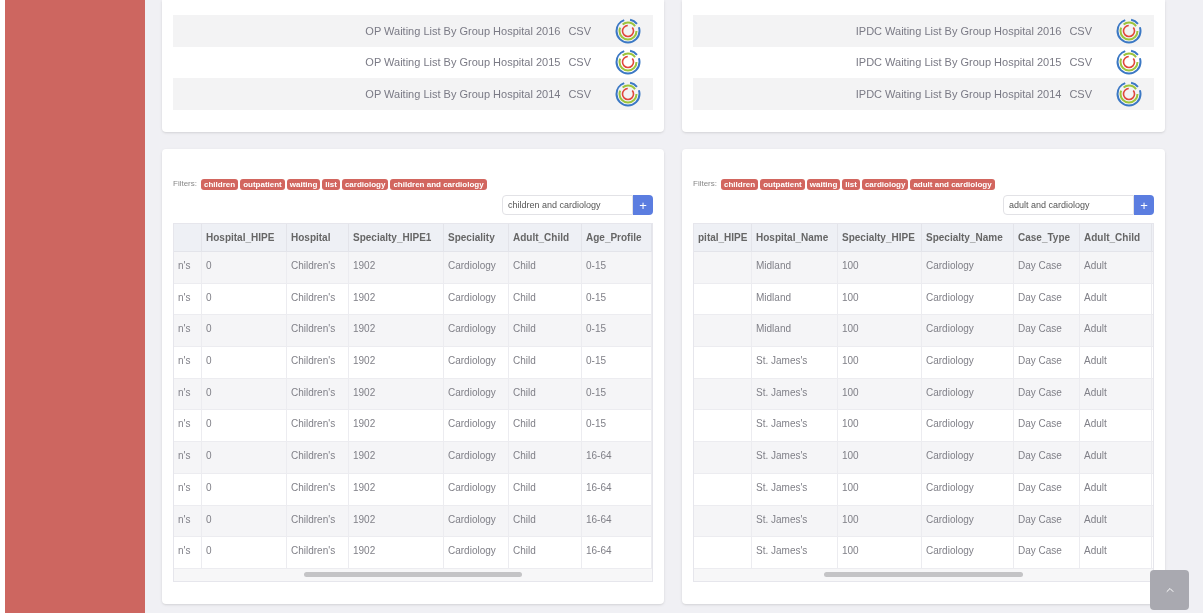 The height and width of the screenshot is (613, 1203). Describe the element at coordinates (599, 487) in the screenshot. I see `table-cell-text: 16-64` at that location.